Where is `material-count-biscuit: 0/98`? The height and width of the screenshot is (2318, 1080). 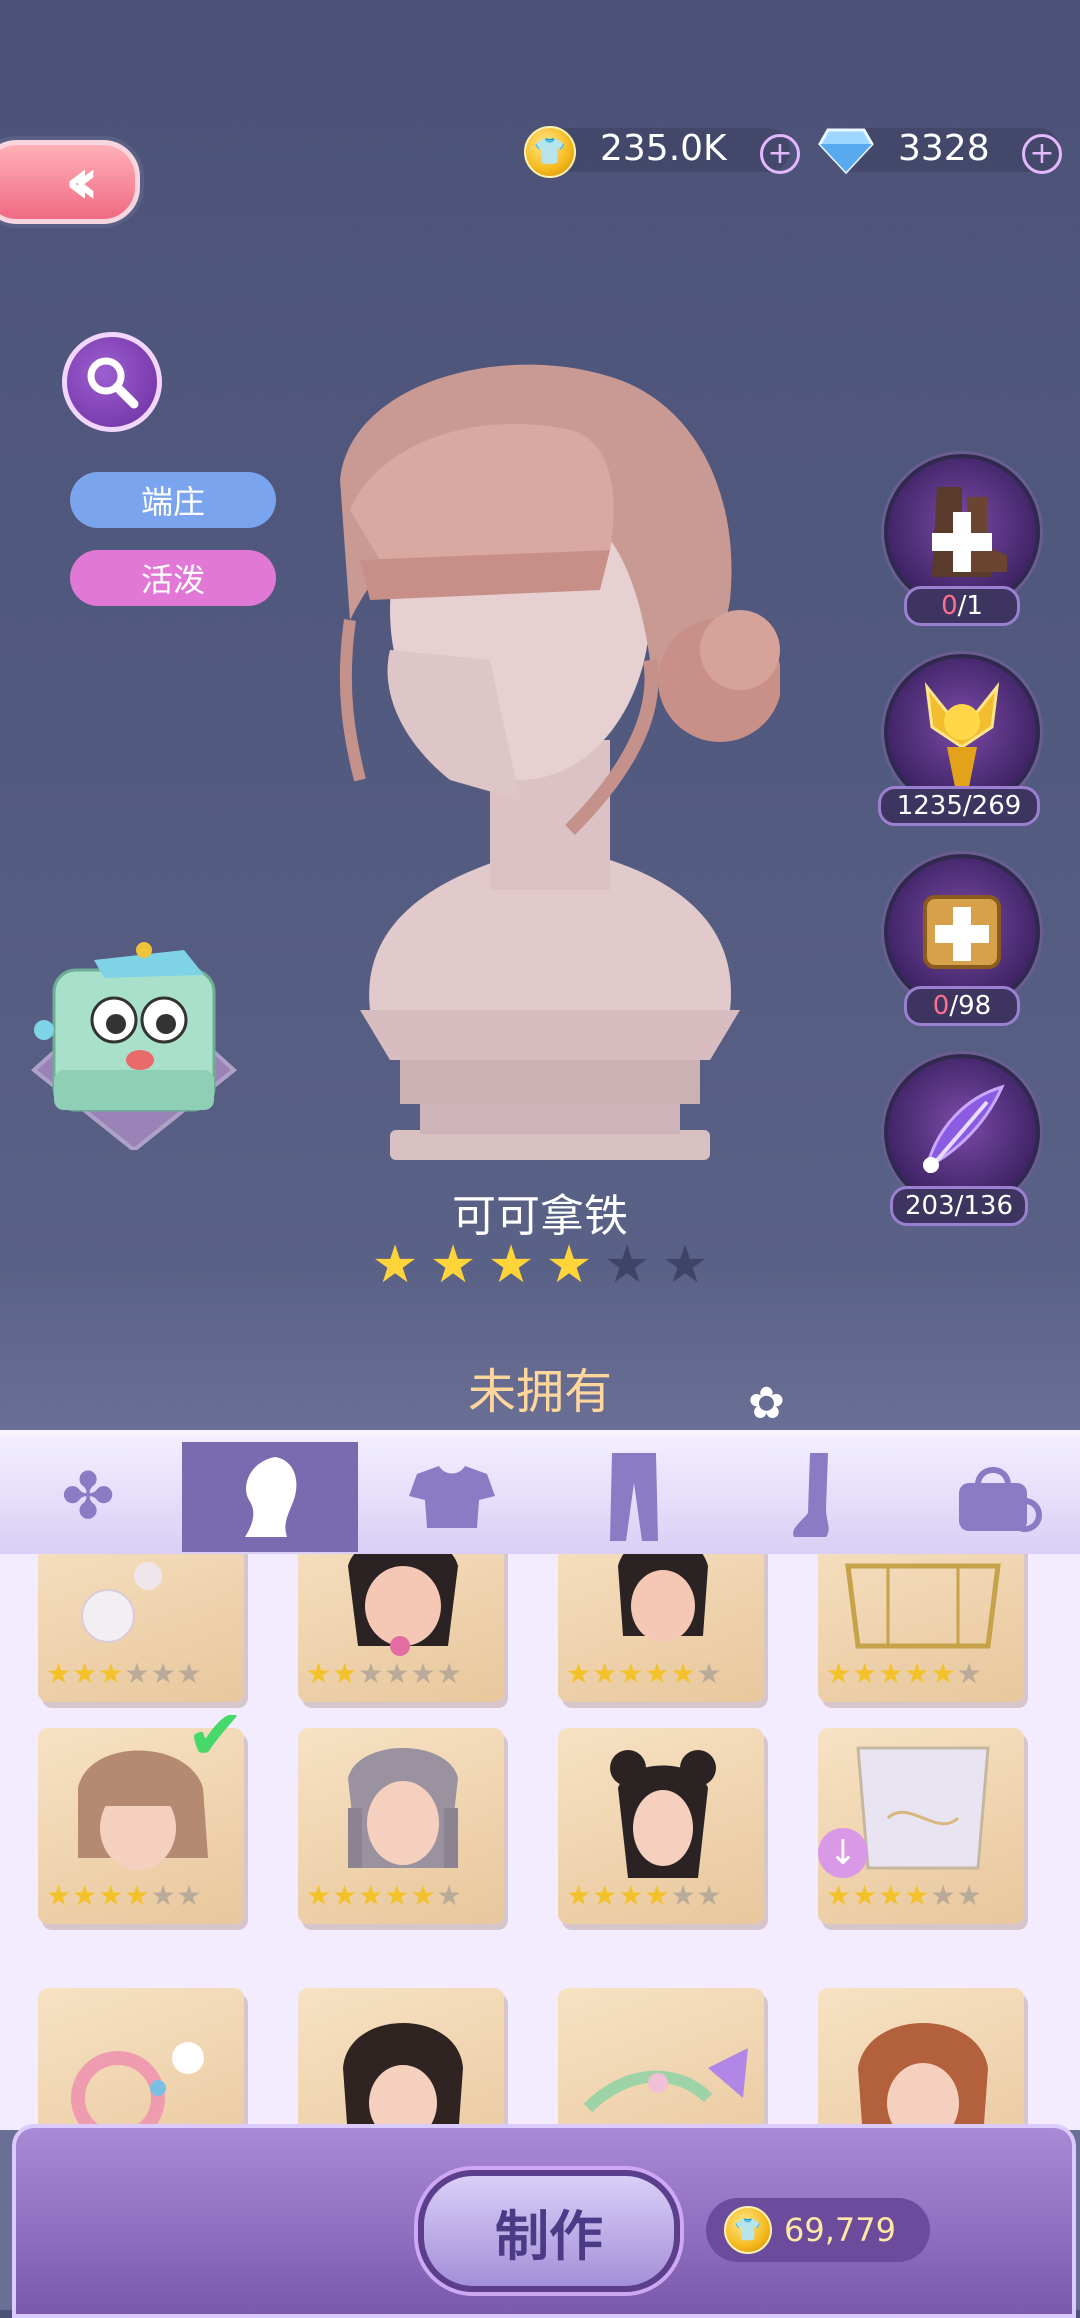
material-count-biscuit: 0/98 is located at coordinates (962, 1006).